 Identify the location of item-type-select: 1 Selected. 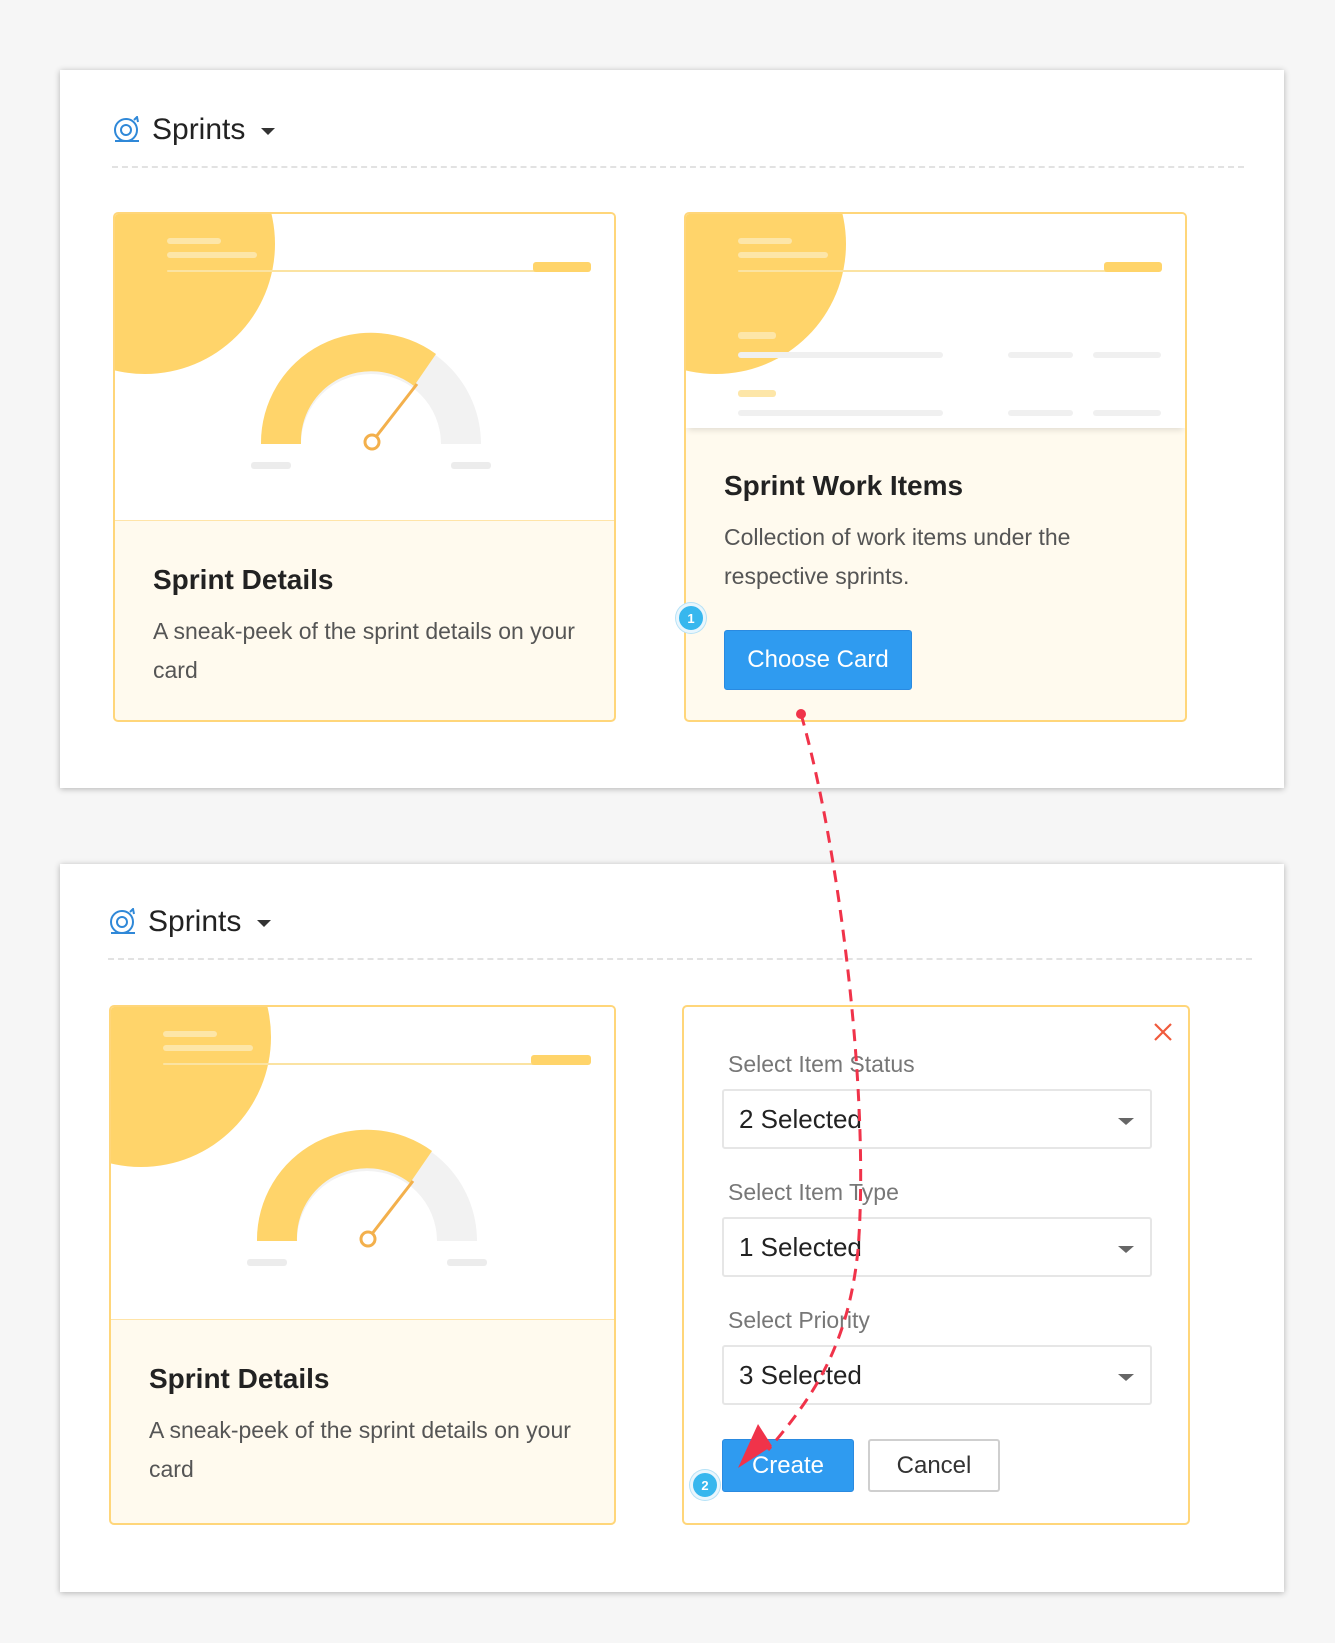
(937, 1247).